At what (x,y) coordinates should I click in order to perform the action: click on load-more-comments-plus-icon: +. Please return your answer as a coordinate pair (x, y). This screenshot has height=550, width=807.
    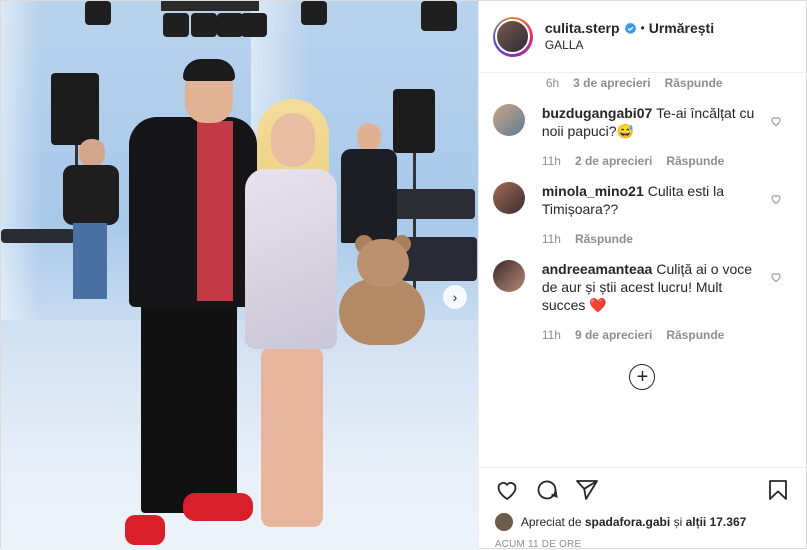
    Looking at the image, I should click on (642, 377).